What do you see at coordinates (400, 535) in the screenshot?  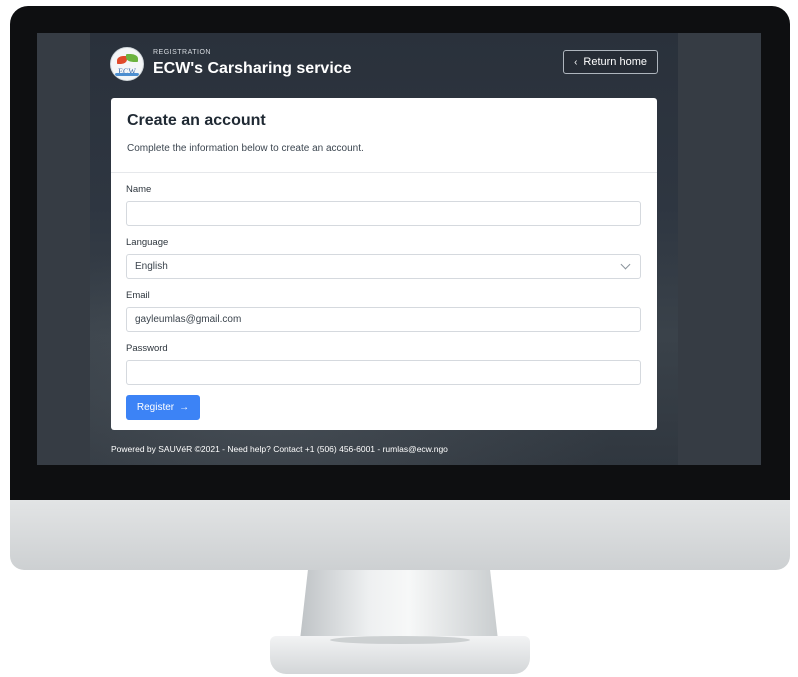 I see `monitor-chin` at bounding box center [400, 535].